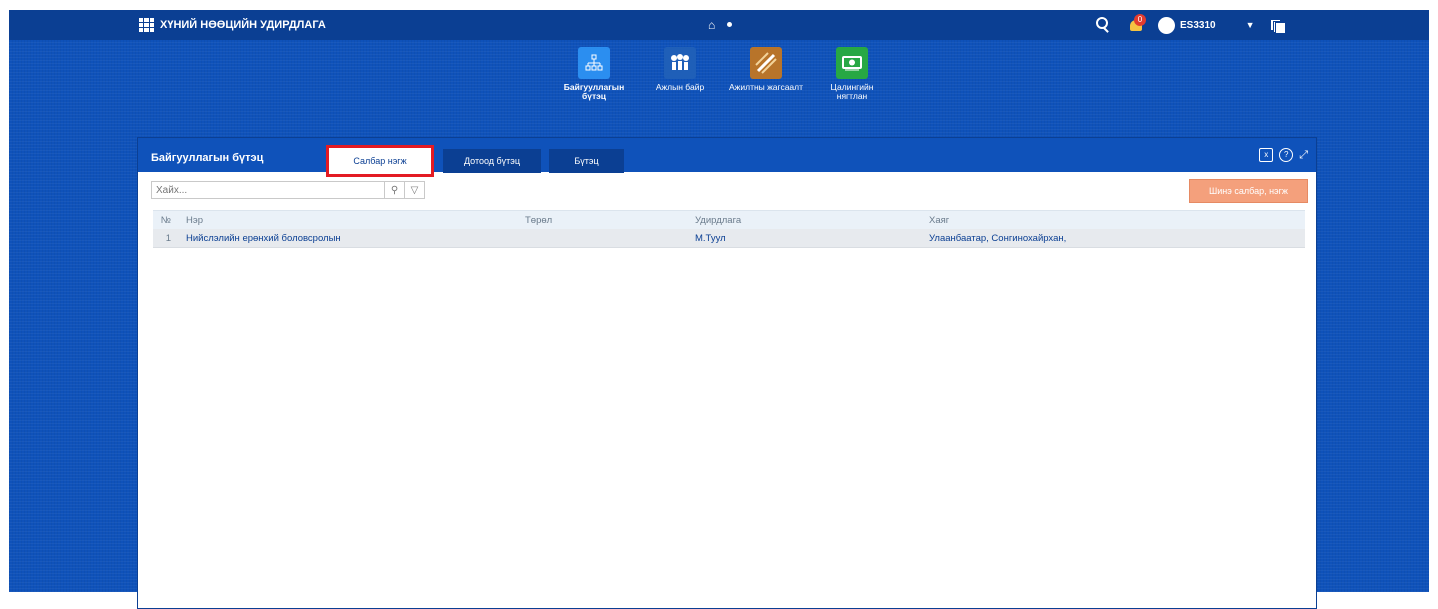  What do you see at coordinates (594, 63) in the screenshot?
I see `org-chart-icon` at bounding box center [594, 63].